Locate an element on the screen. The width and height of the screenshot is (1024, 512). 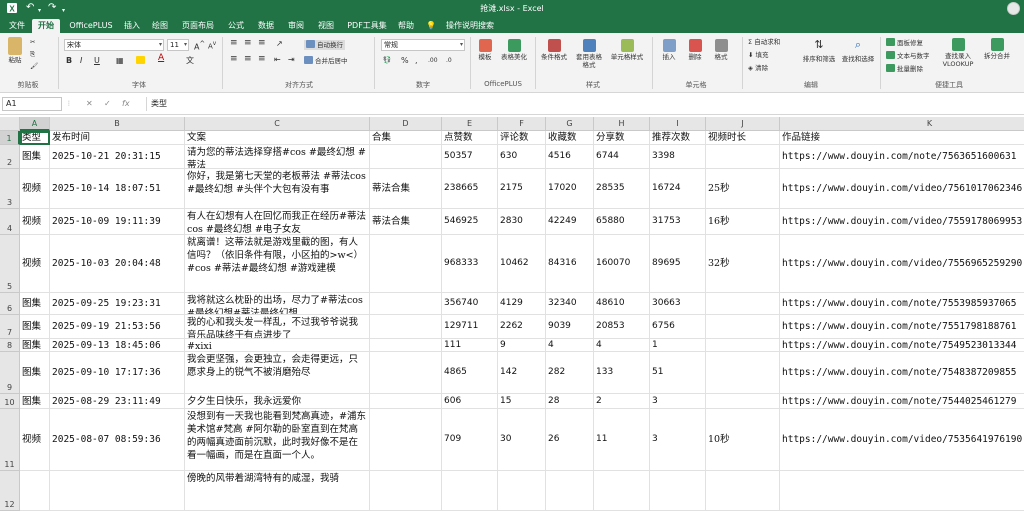
table-cell: 15 is located at coordinates (522, 401).